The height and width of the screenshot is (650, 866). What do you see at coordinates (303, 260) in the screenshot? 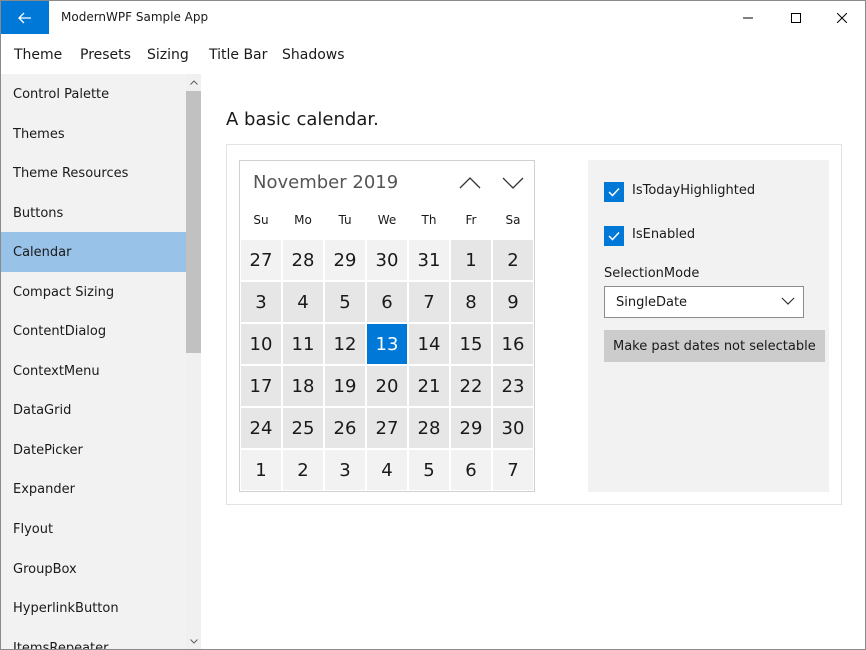
I see `calendar-day-outside-month: 28` at bounding box center [303, 260].